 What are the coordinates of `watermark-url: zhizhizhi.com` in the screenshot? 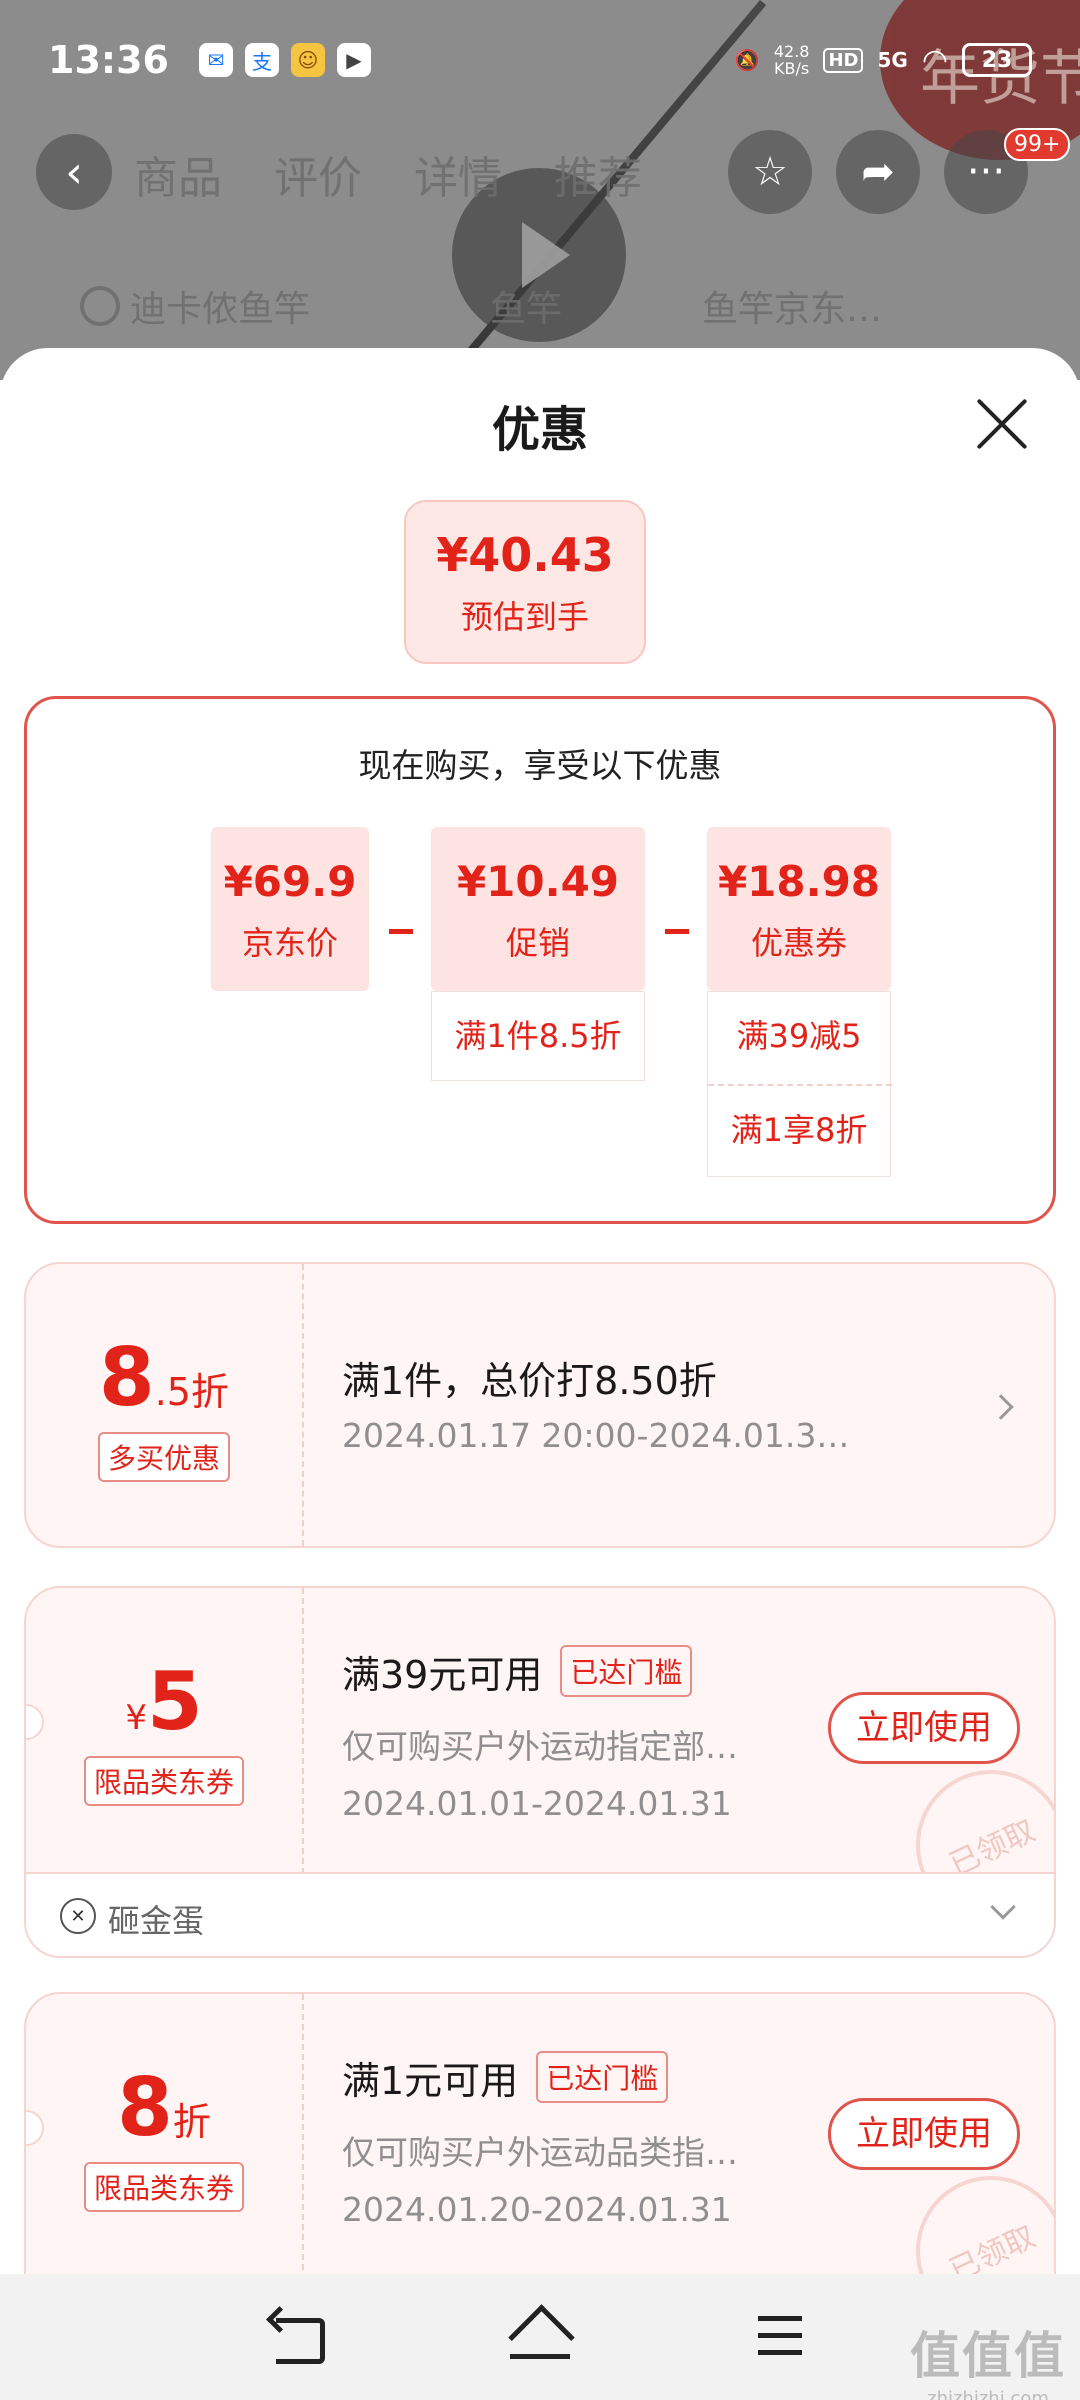 It's located at (988, 2394).